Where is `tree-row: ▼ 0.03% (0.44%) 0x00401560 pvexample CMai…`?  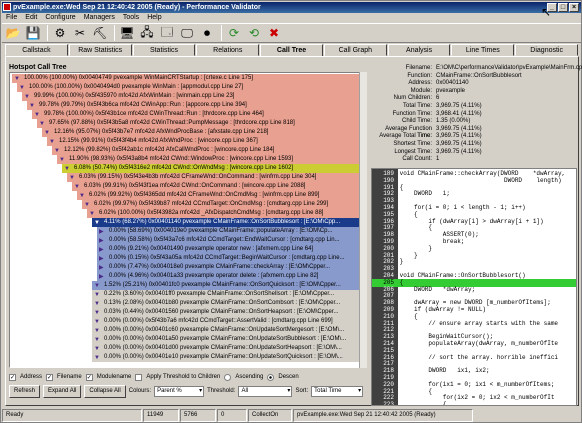
tree-row: ▼ 0.03% (0.44%) 0x00401560 pvexample CMai… is located at coordinates (226, 312).